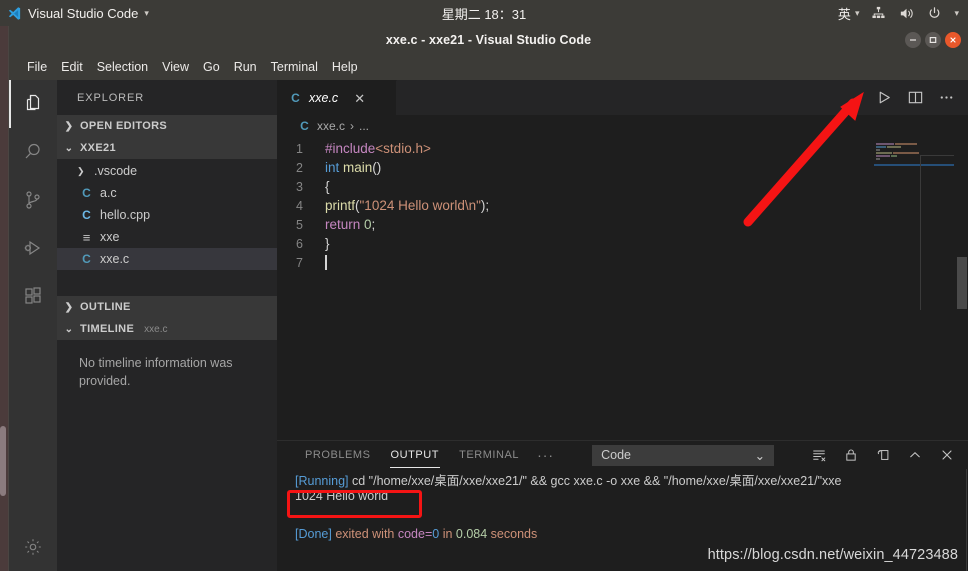  Describe the element at coordinates (907, 288) in the screenshot. I see `minimap` at that location.